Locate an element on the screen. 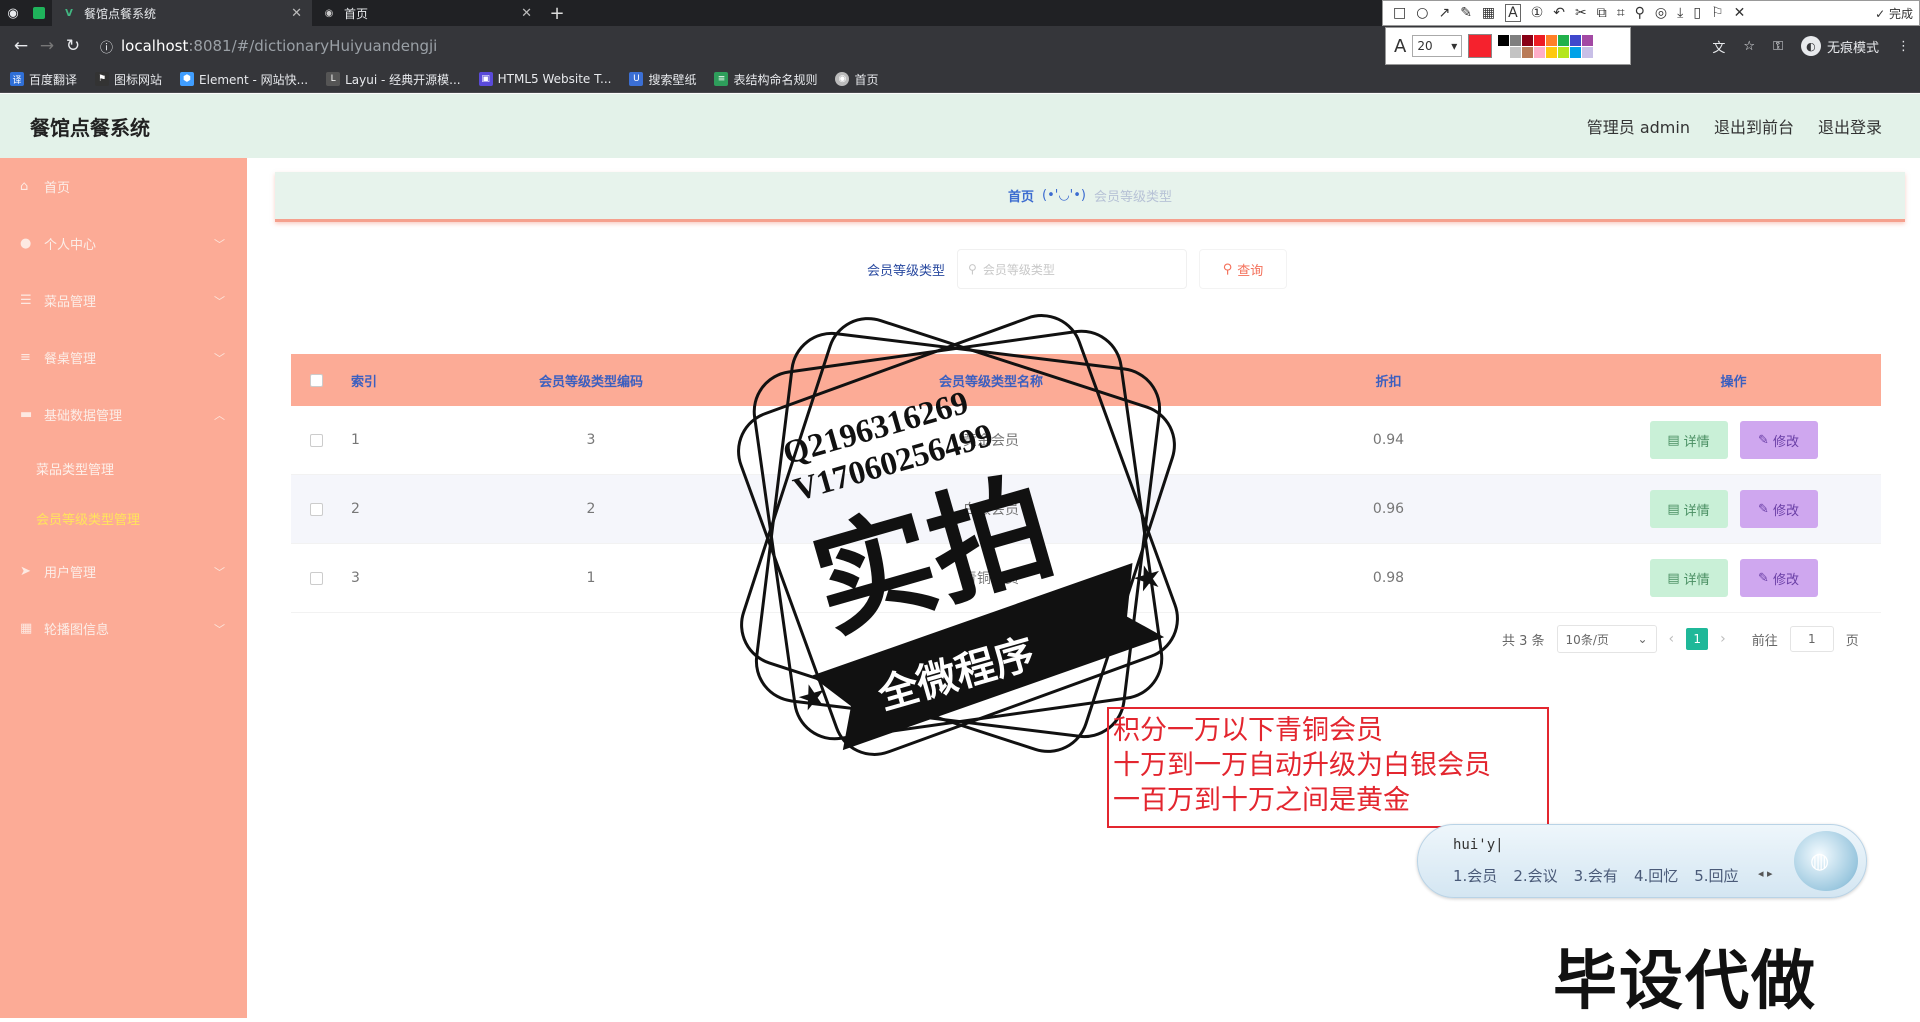 This screenshot has width=1920, height=1022. translate-icon: 文 is located at coordinates (1718, 46).